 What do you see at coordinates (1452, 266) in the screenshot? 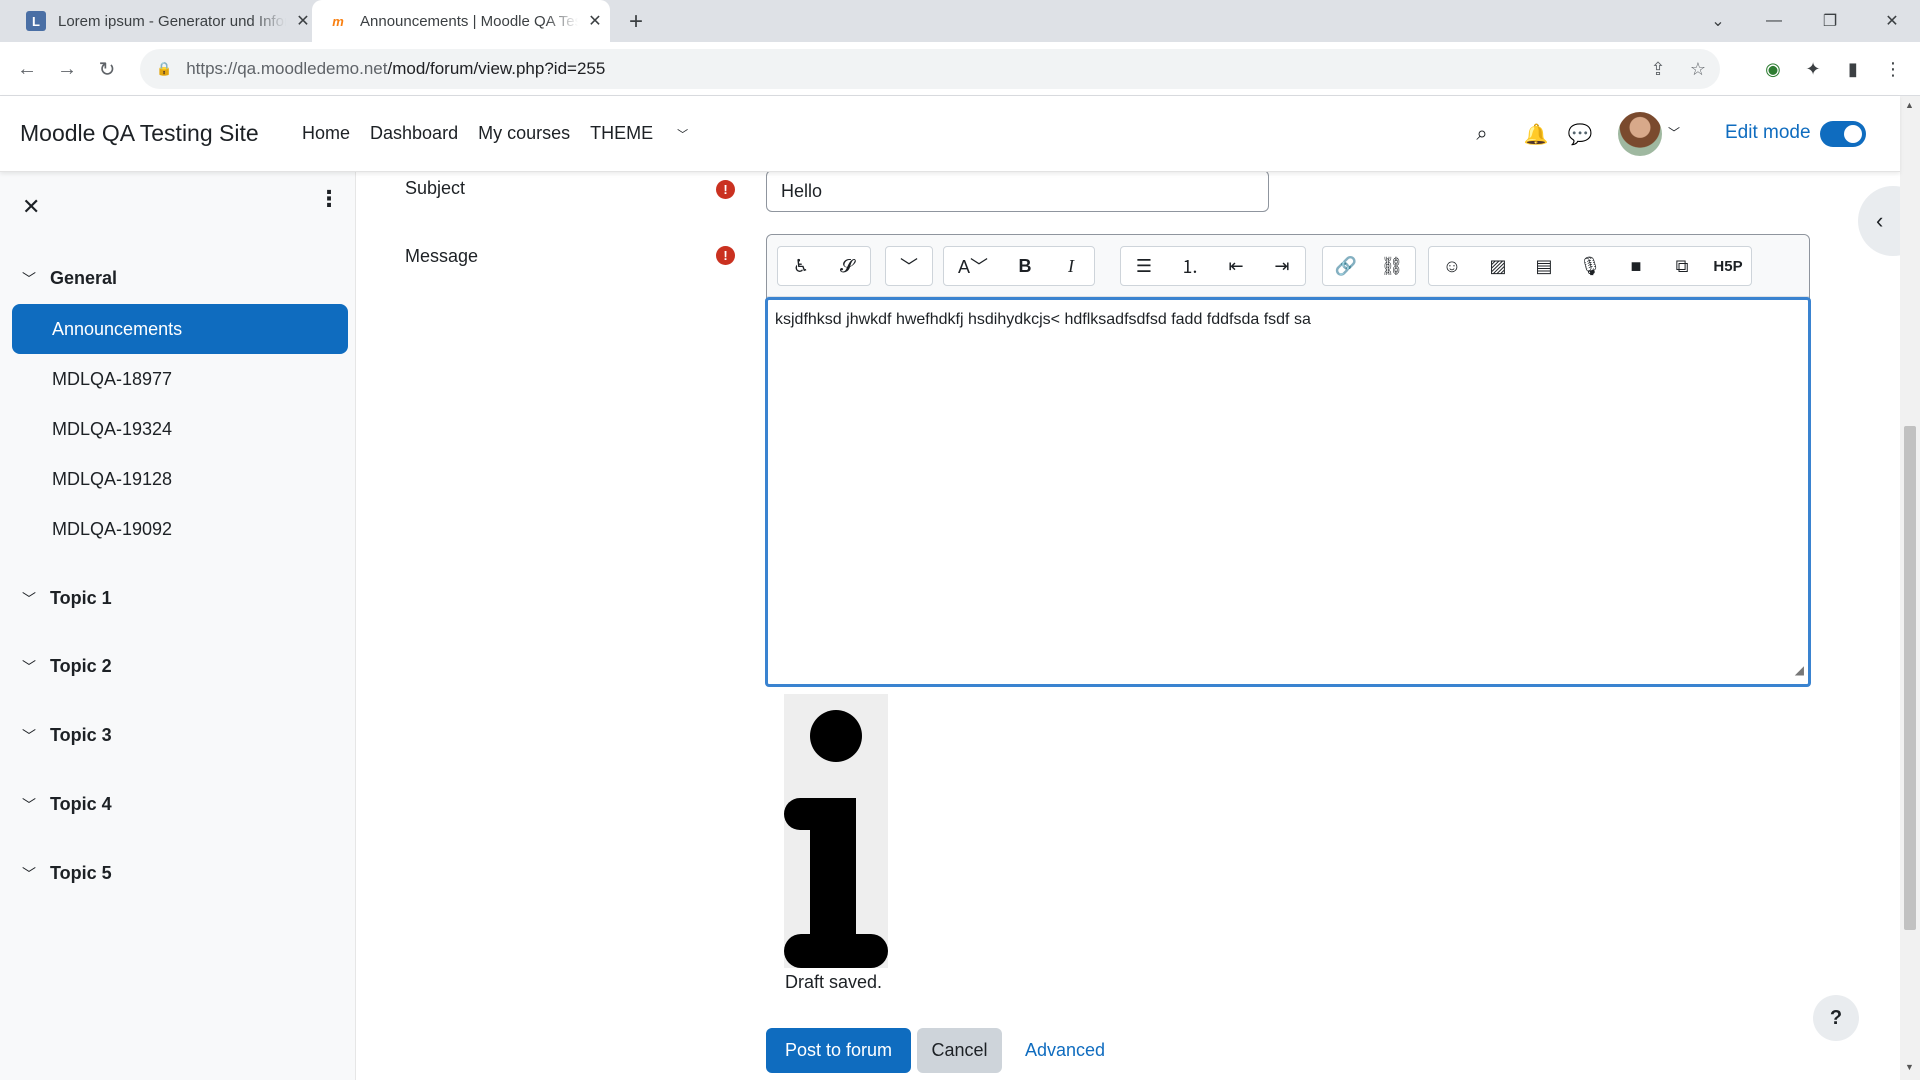
I see `emoji-icon: ☺` at bounding box center [1452, 266].